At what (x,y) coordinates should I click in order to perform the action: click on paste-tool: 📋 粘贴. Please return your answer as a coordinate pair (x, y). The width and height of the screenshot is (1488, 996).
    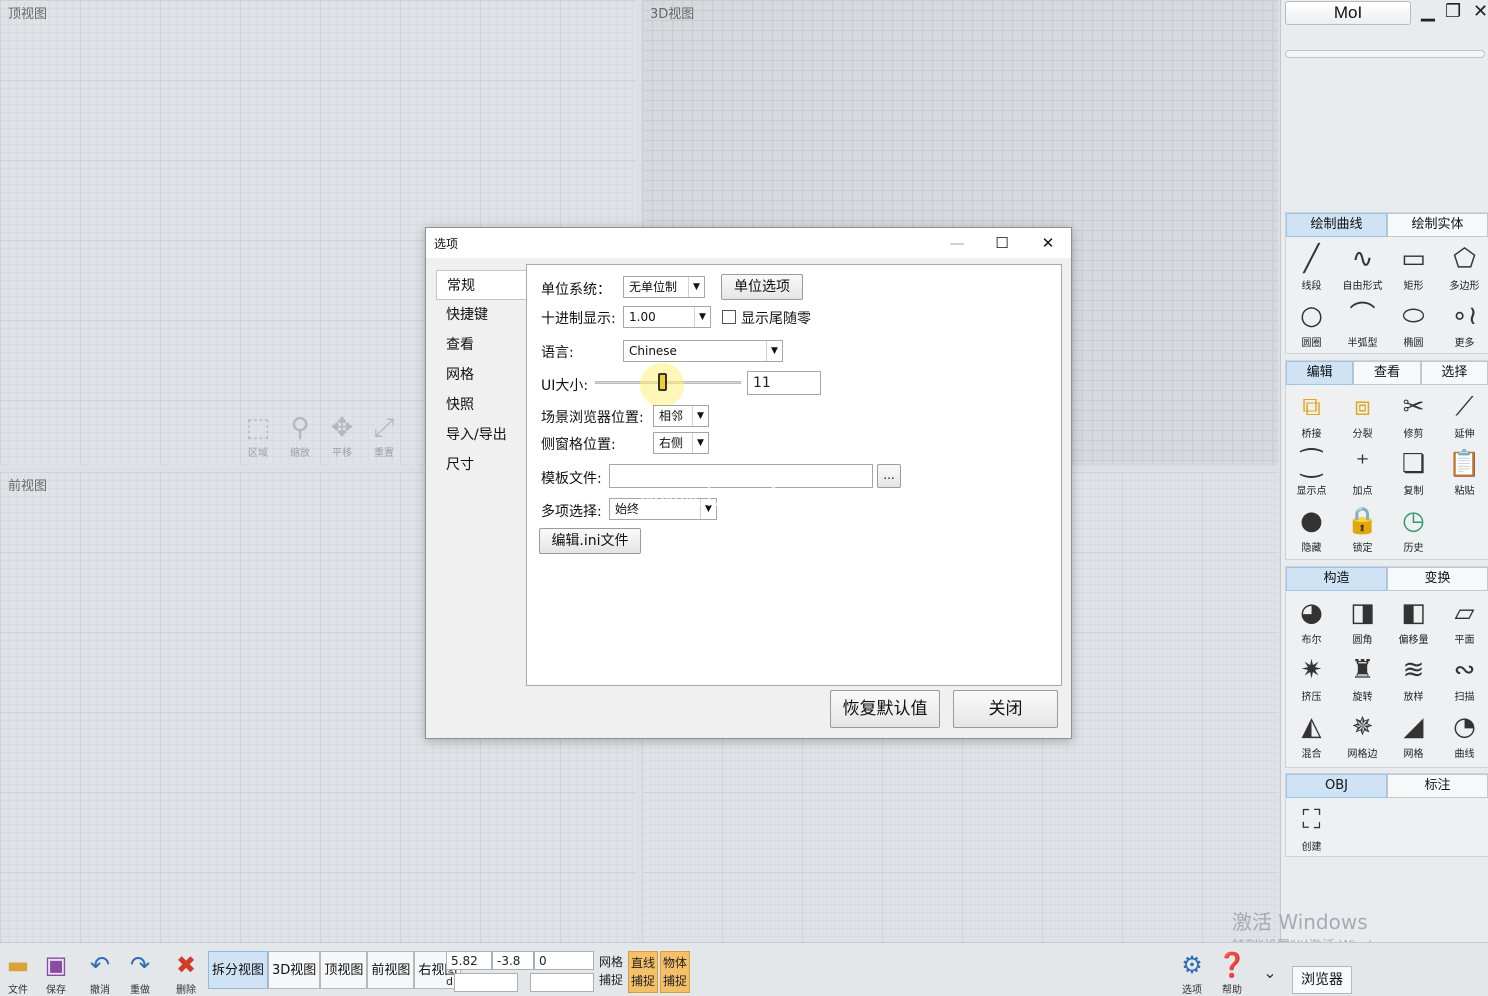
    Looking at the image, I should click on (1463, 474).